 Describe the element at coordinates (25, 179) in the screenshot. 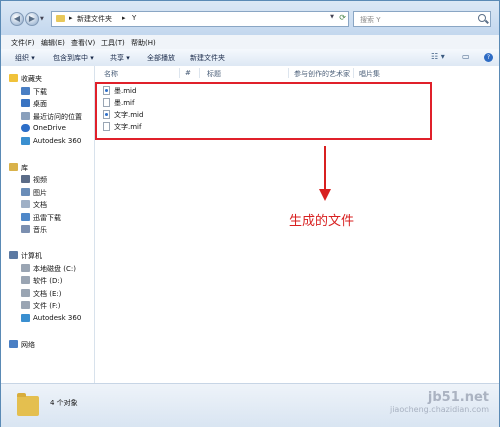

I see `video-icon` at that location.